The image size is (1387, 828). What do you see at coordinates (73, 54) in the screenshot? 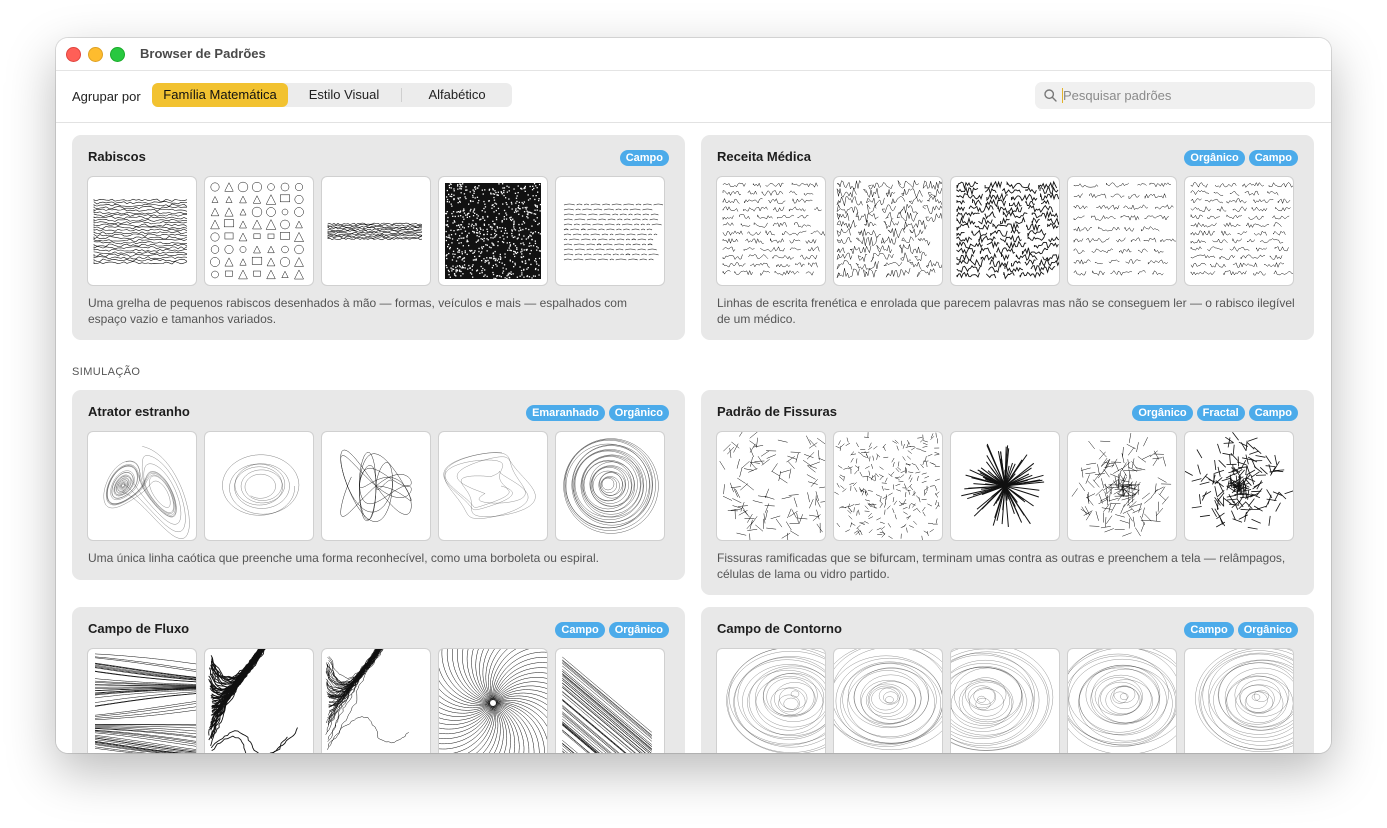
I see `close-window-button` at bounding box center [73, 54].